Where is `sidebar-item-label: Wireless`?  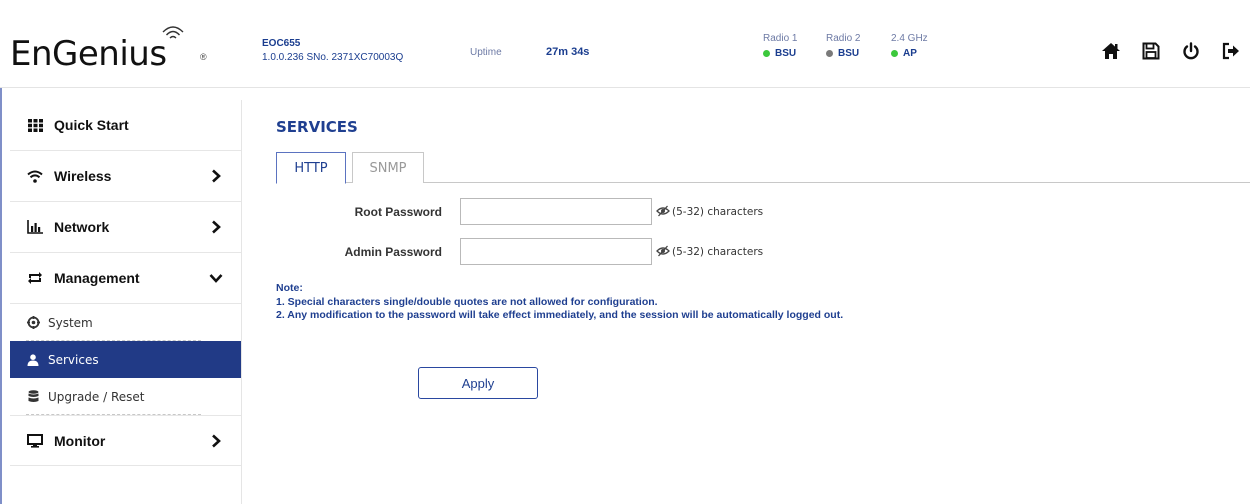
sidebar-item-label: Wireless is located at coordinates (83, 176).